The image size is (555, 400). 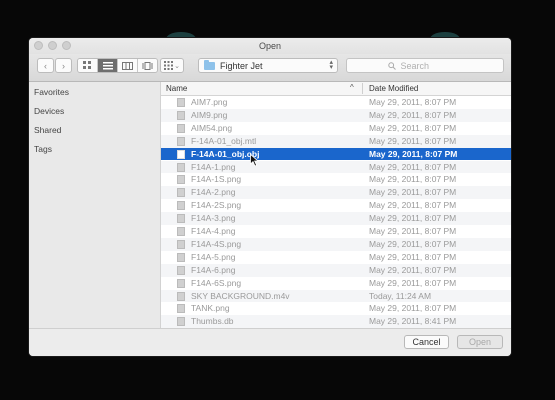 What do you see at coordinates (43, 149) in the screenshot?
I see `sidebar-section-tags: Tags` at bounding box center [43, 149].